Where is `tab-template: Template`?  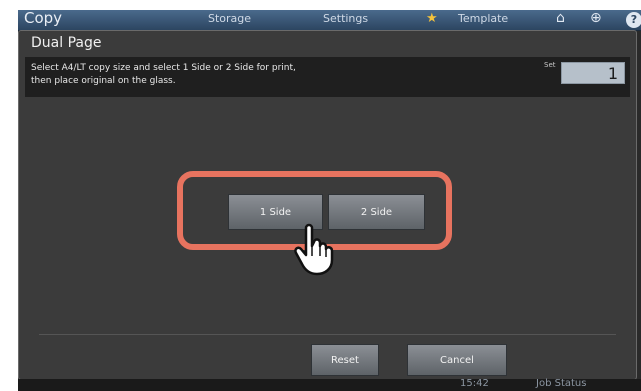 tab-template: Template is located at coordinates (483, 18).